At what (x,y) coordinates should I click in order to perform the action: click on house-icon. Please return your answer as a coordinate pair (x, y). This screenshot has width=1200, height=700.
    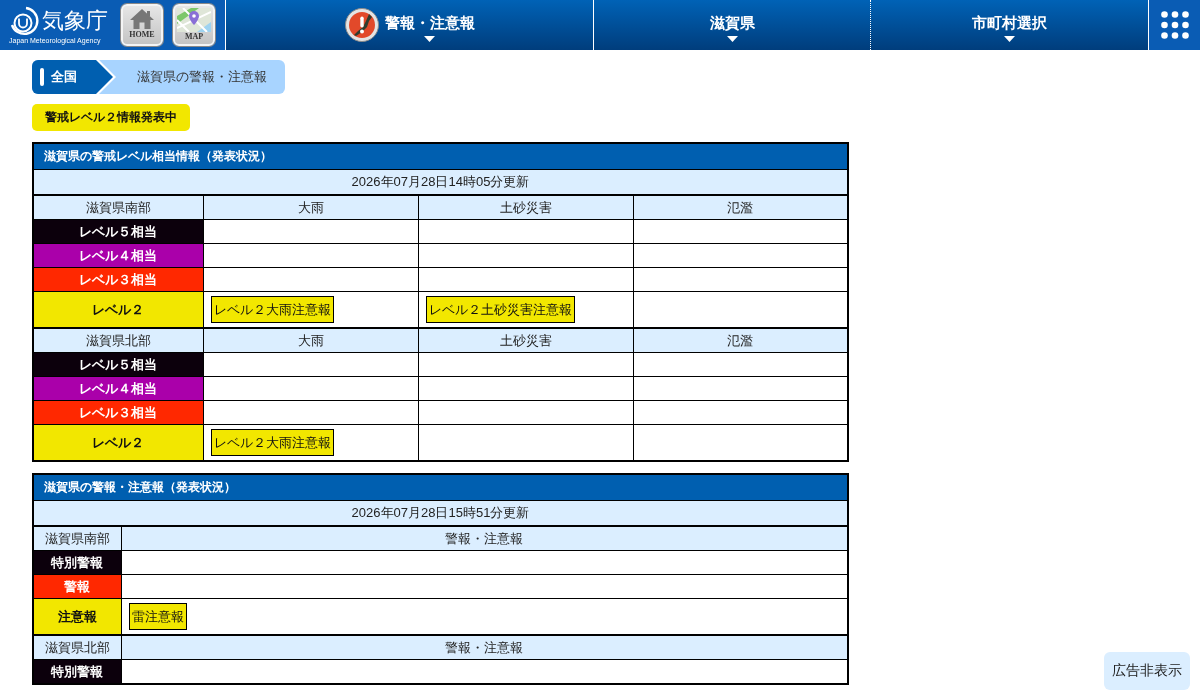
    Looking at the image, I should click on (142, 19).